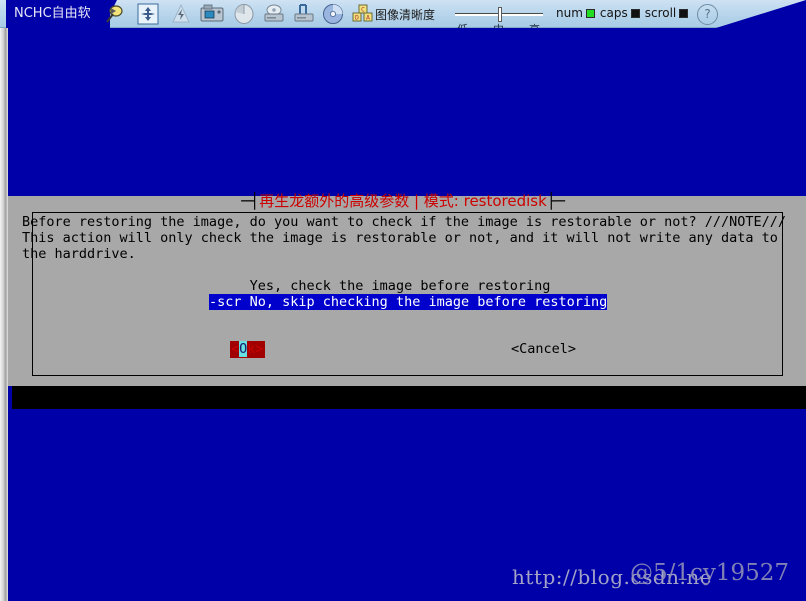  Describe the element at coordinates (569, 13) in the screenshot. I see `num-lock-label: num` at that location.